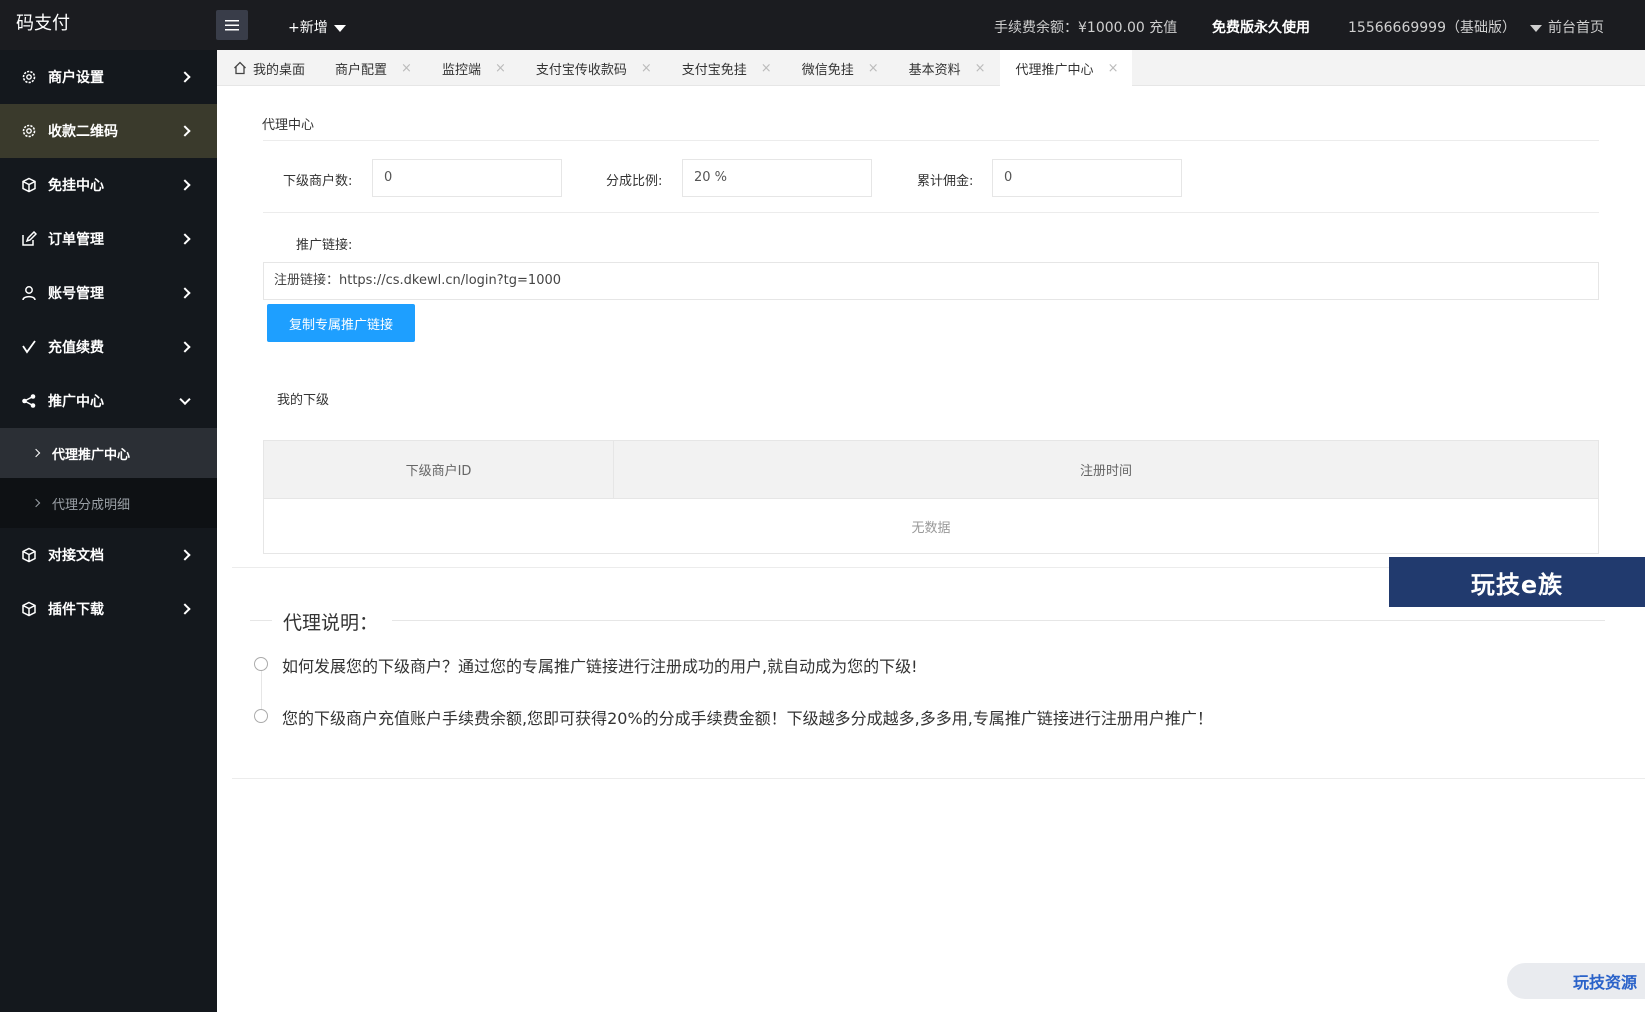 This screenshot has height=1012, width=1645. I want to click on sidebar-subitem-agent-commission: 代理分成明细, so click(108, 503).